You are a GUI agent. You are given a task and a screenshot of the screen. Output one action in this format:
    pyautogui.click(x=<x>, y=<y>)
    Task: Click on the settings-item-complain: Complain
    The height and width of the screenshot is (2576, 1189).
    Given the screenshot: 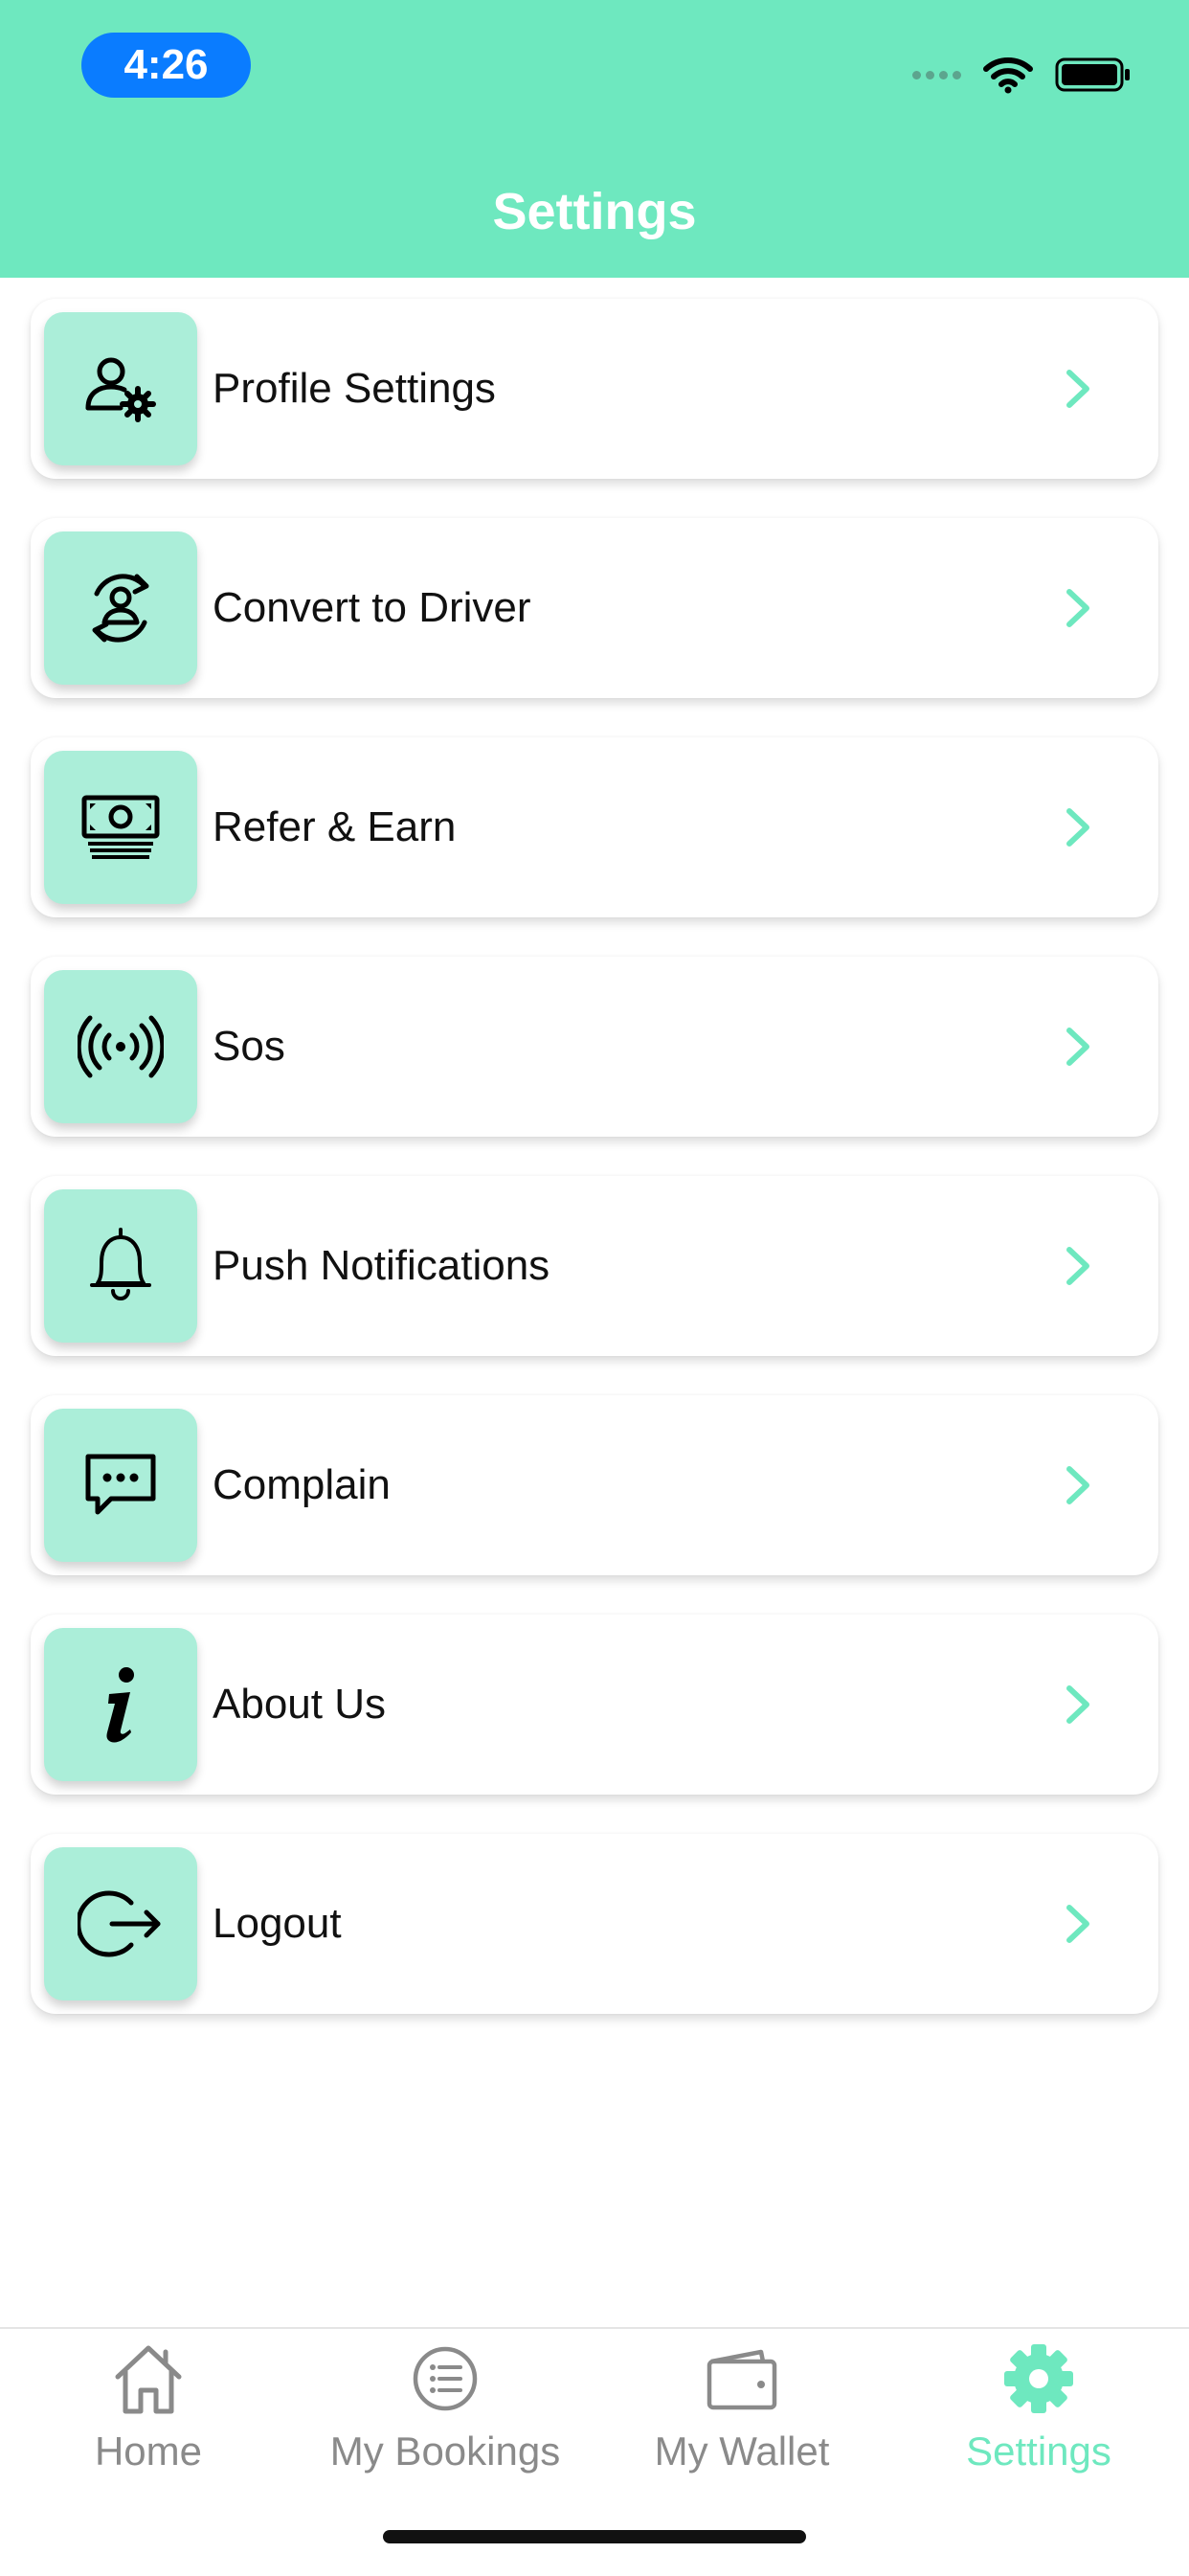 What is the action you would take?
    pyautogui.click(x=594, y=1485)
    